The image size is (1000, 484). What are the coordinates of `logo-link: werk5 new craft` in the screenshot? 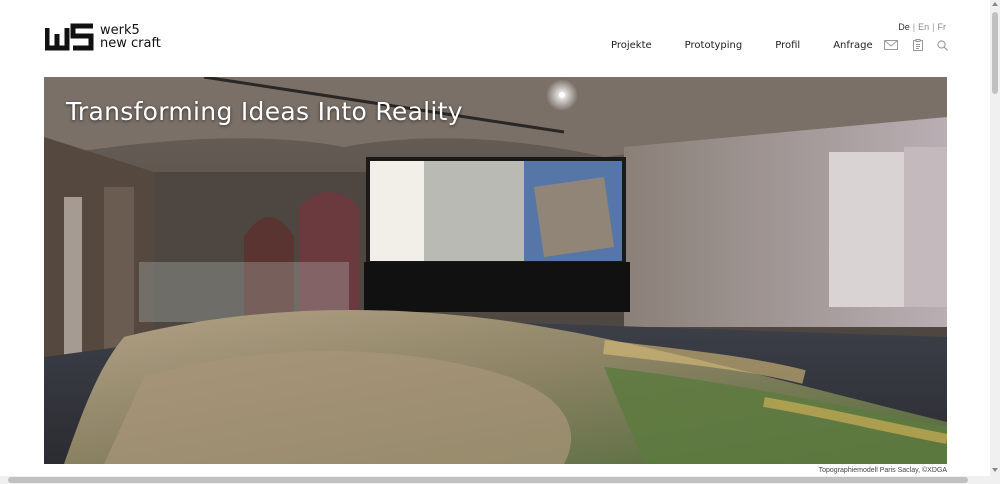 It's located at (103, 37).